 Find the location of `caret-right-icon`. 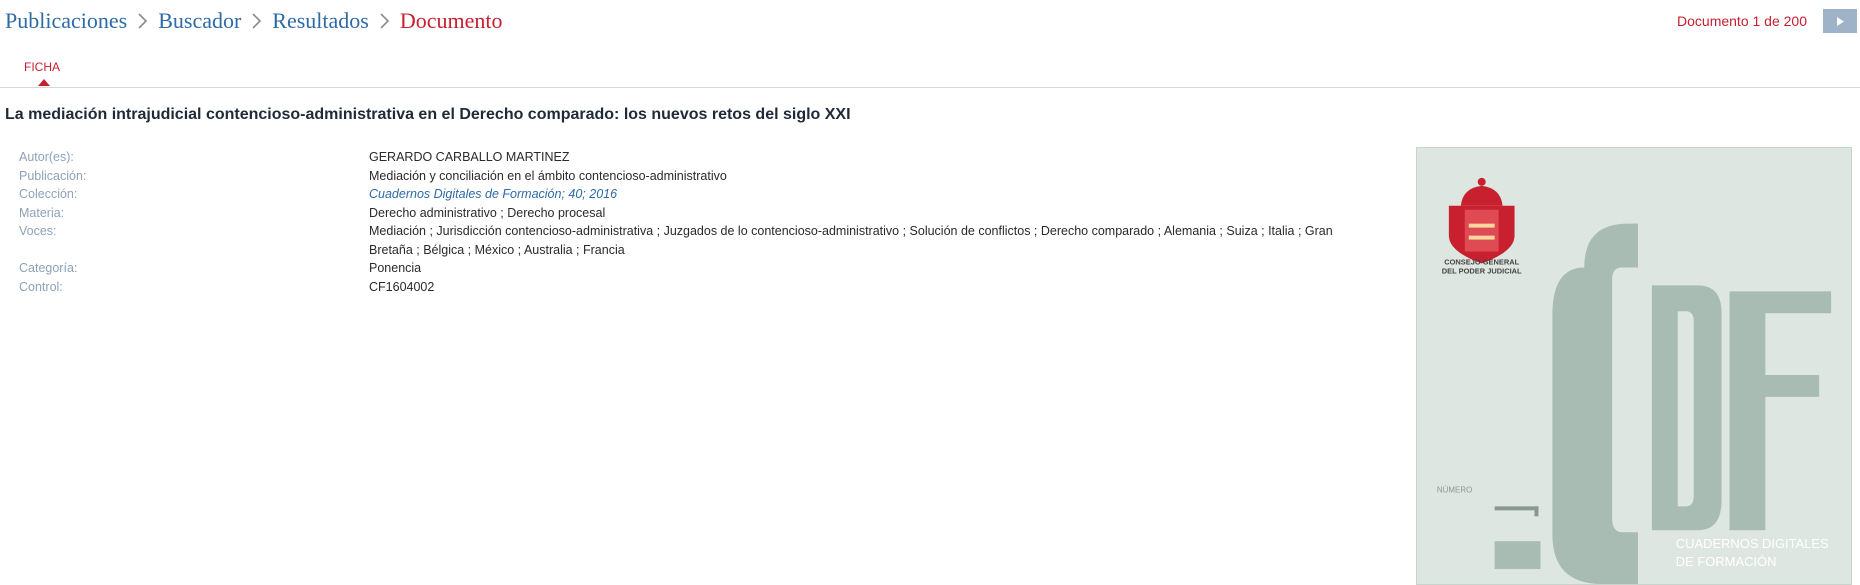

caret-right-icon is located at coordinates (1840, 21).